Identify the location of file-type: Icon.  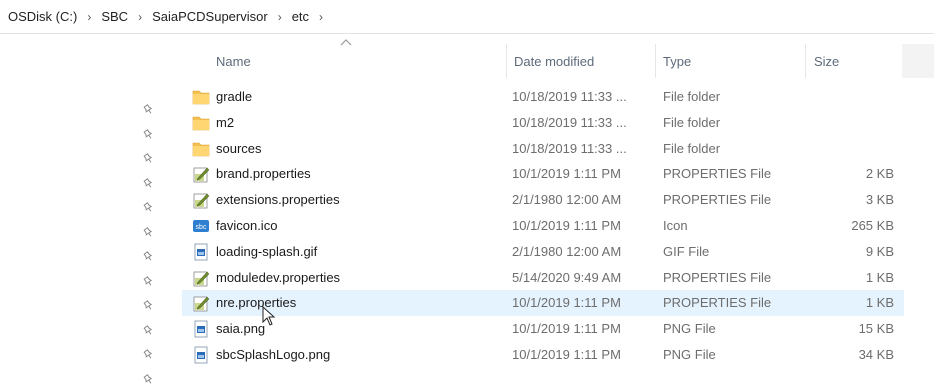
(675, 225).